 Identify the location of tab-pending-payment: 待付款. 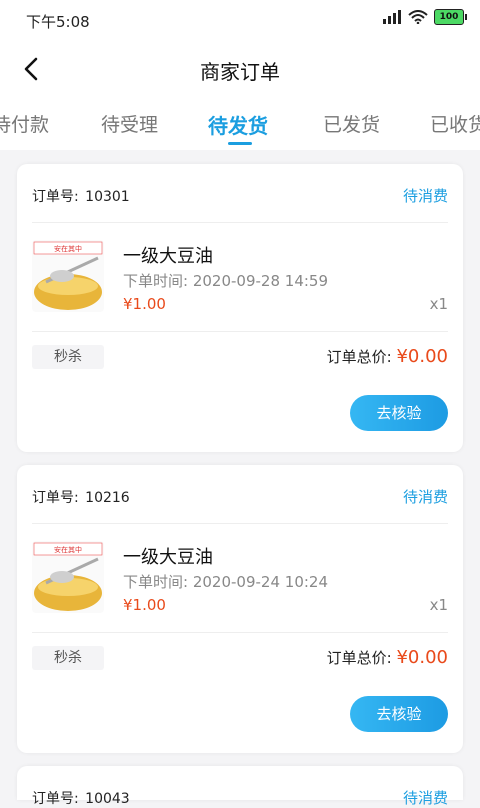
(24, 123).